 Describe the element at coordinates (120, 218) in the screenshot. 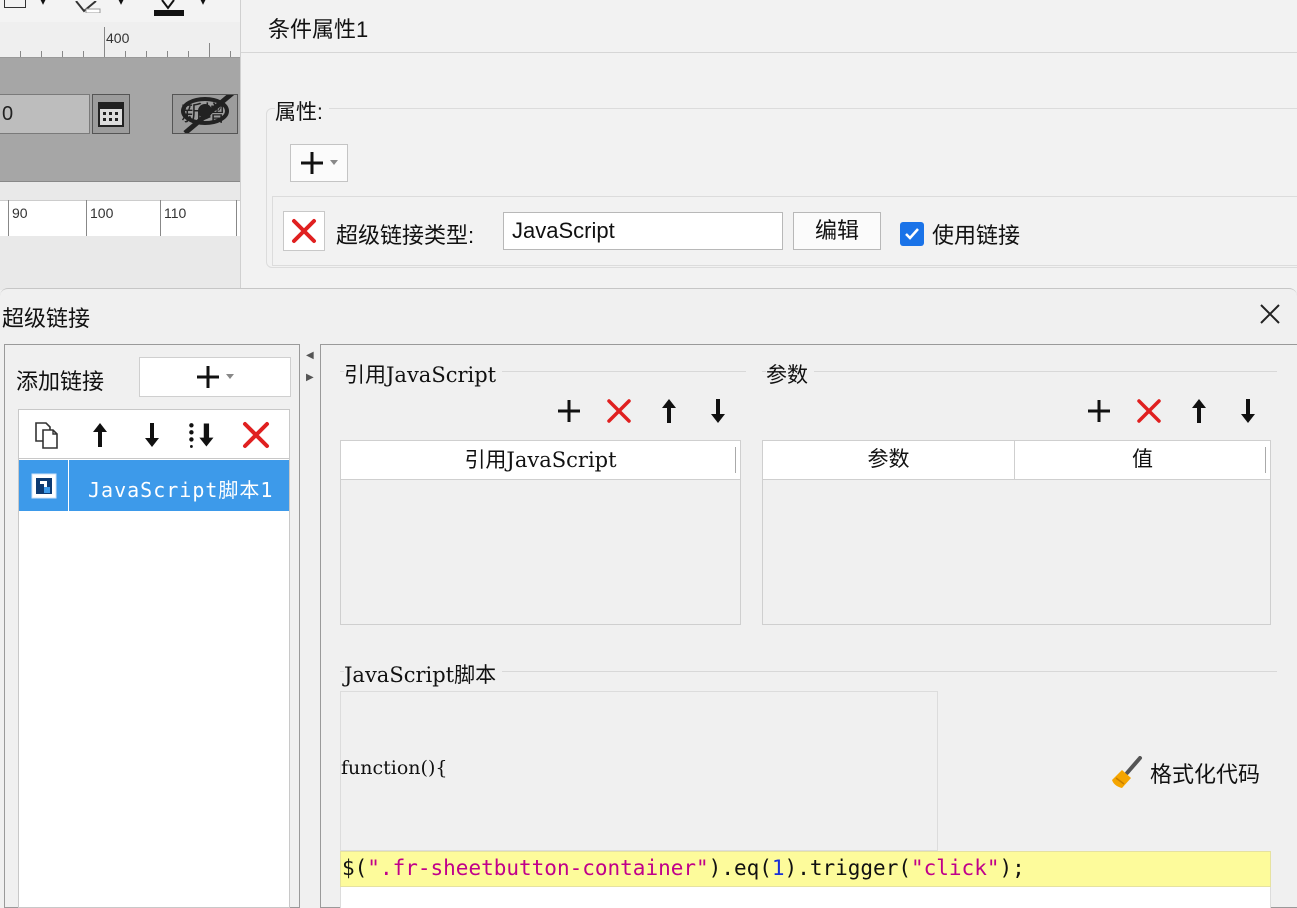

I see `vertical-ruler-labels: 90 100 110` at that location.